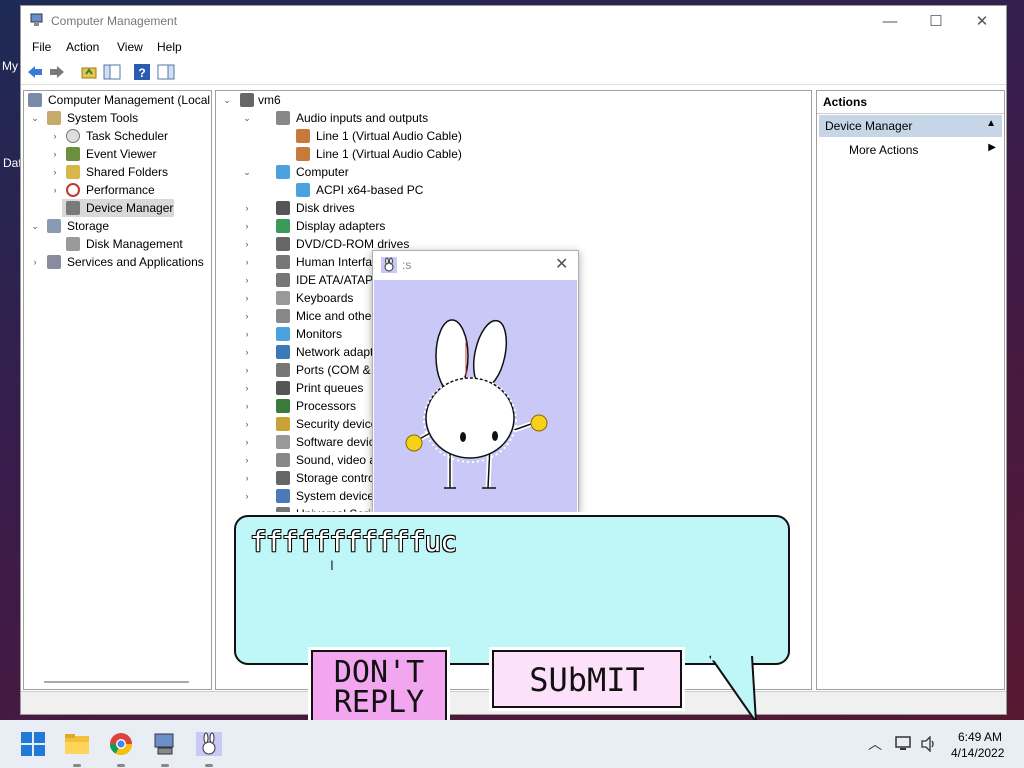 The width and height of the screenshot is (1024, 768). What do you see at coordinates (41, 47) in the screenshot?
I see `menu-file: File` at bounding box center [41, 47].